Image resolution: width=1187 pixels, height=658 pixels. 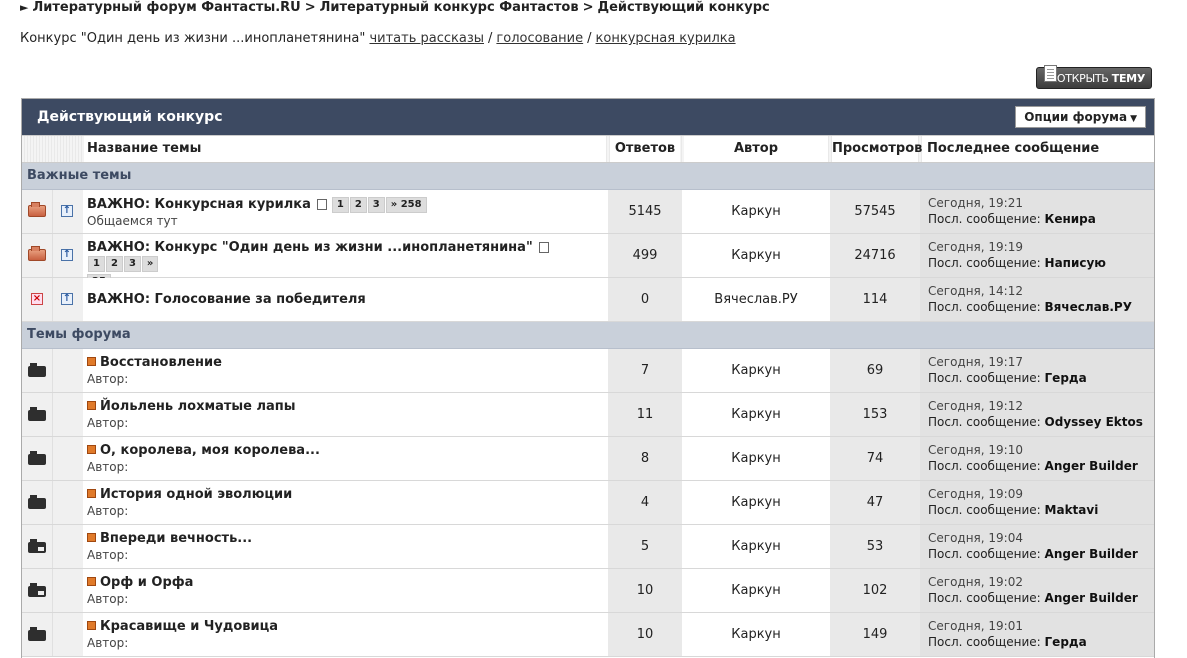 What do you see at coordinates (588, 176) in the screenshot?
I see `section-important: Важные темы` at bounding box center [588, 176].